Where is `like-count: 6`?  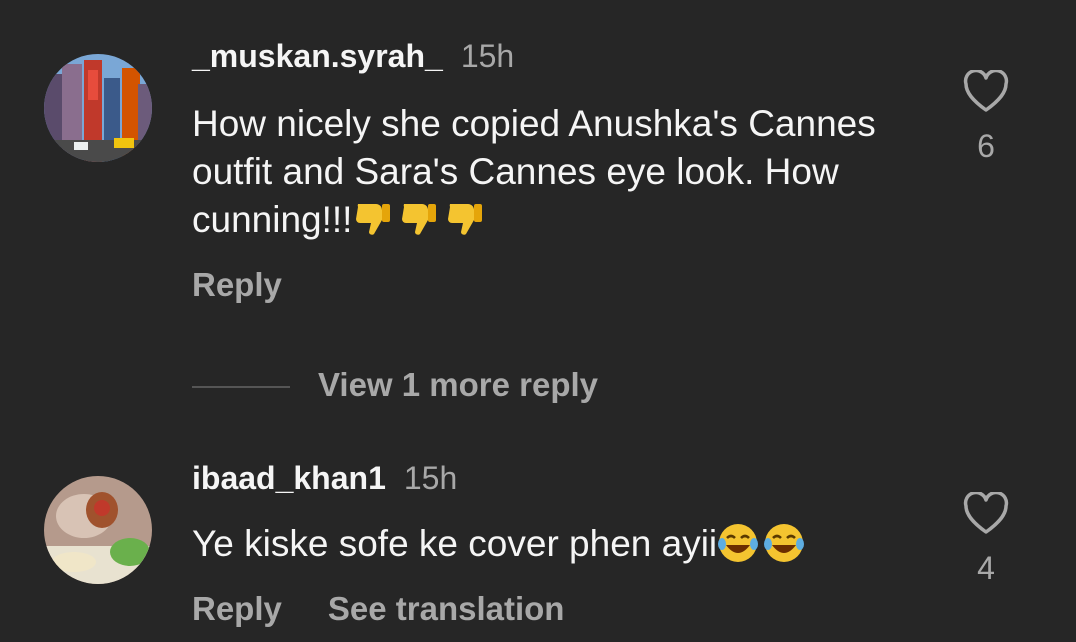
like-count: 6 is located at coordinates (986, 146).